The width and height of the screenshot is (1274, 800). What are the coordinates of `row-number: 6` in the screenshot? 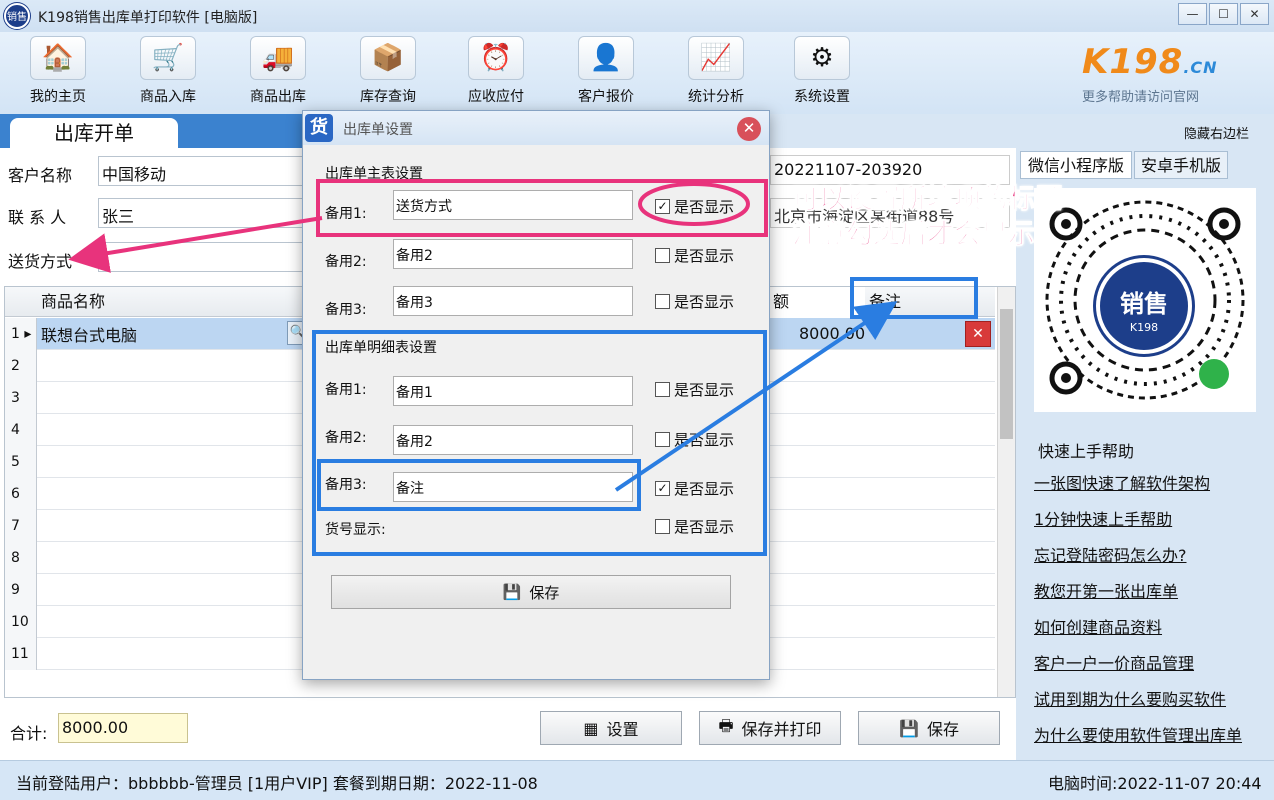 It's located at (21, 494).